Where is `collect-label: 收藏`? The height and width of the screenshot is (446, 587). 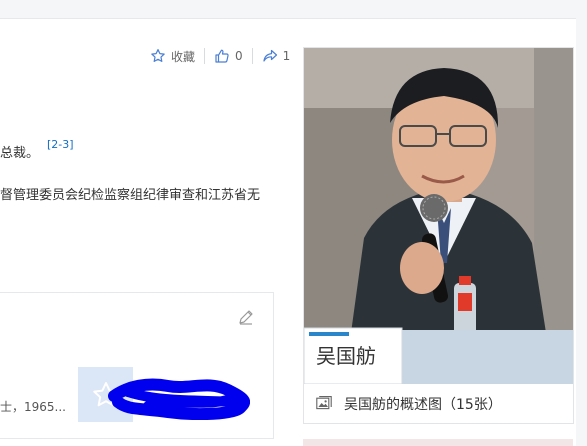
collect-label: 收藏 is located at coordinates (183, 56).